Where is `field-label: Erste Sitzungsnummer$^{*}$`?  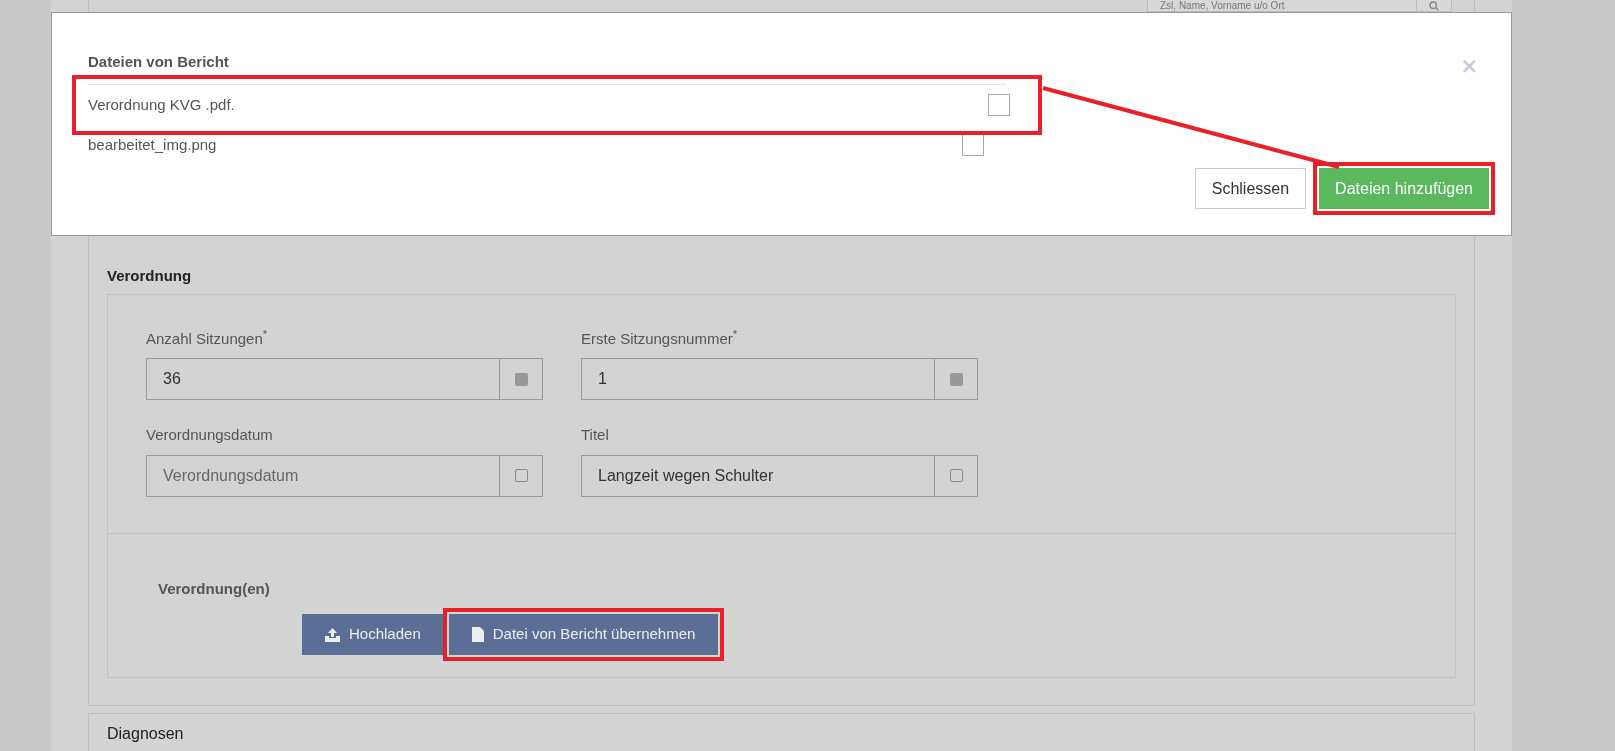 field-label: Erste Sitzungsnummer$^{*}$ is located at coordinates (660, 338).